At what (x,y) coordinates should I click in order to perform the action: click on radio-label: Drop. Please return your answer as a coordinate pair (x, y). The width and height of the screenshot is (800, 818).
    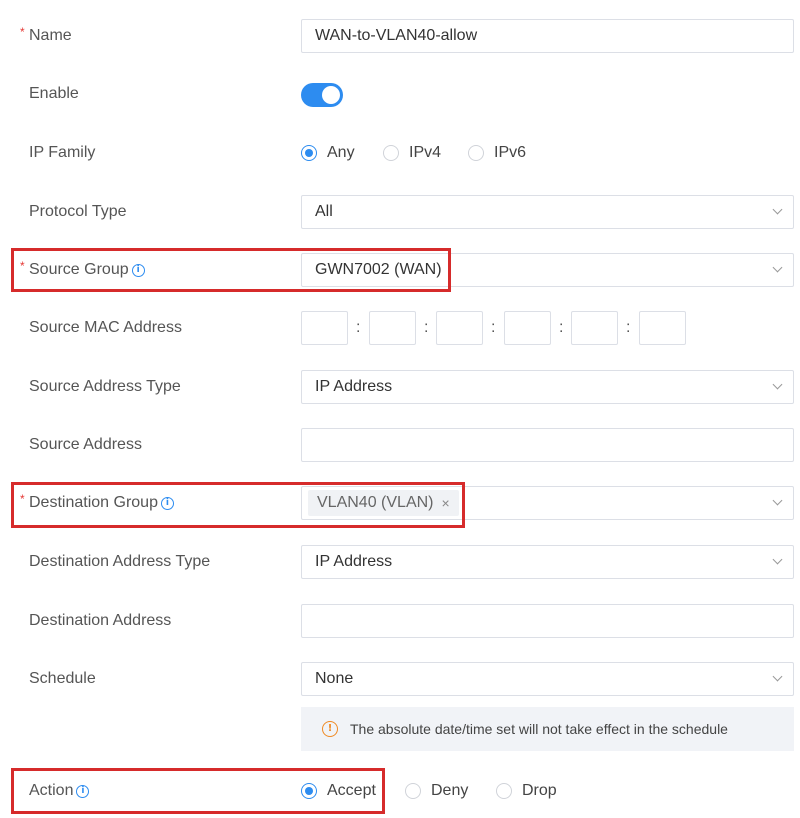
    Looking at the image, I should click on (539, 790).